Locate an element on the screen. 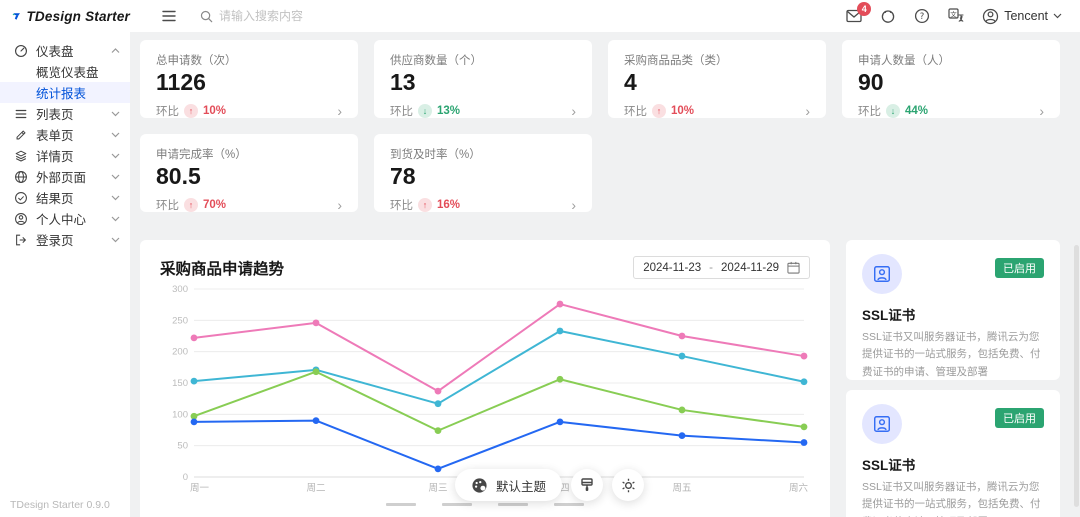  svg-text: 300 is located at coordinates (180, 289).